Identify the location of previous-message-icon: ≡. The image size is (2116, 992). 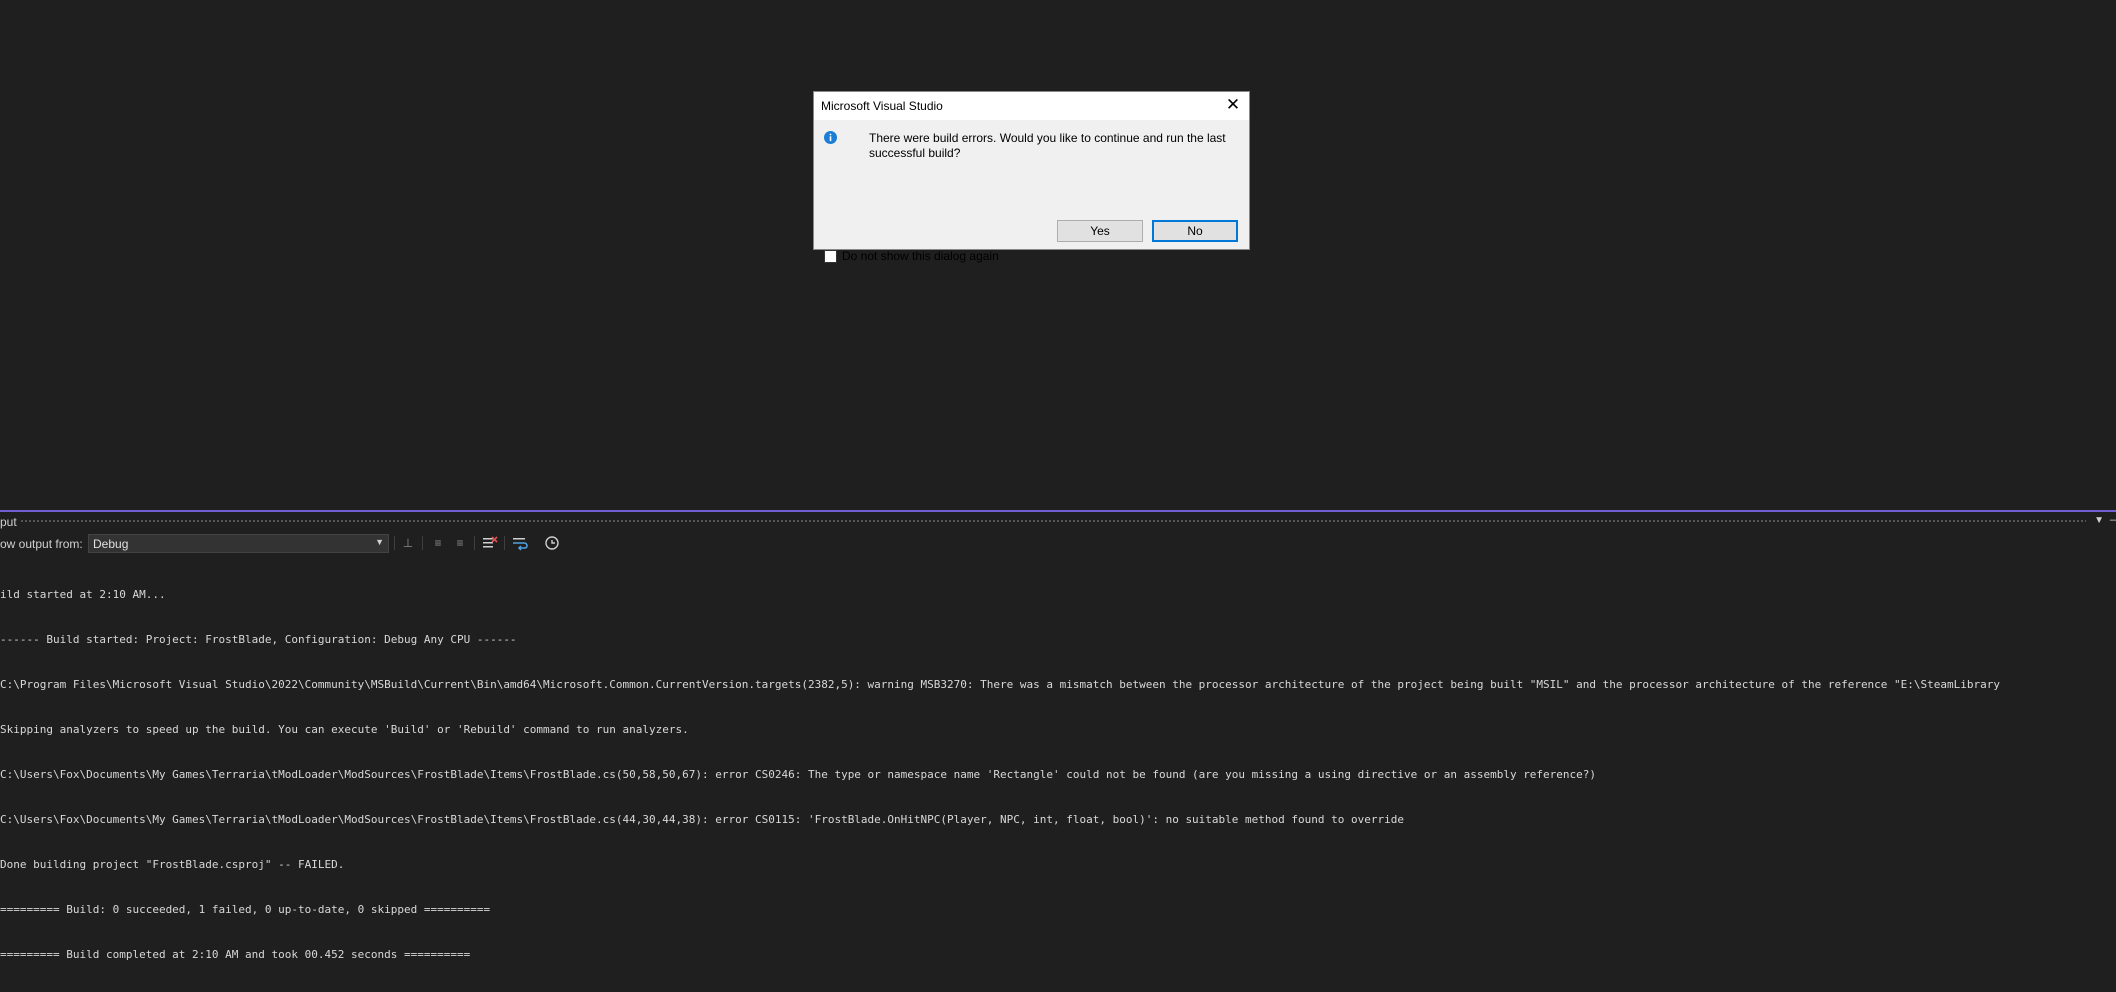
(438, 543).